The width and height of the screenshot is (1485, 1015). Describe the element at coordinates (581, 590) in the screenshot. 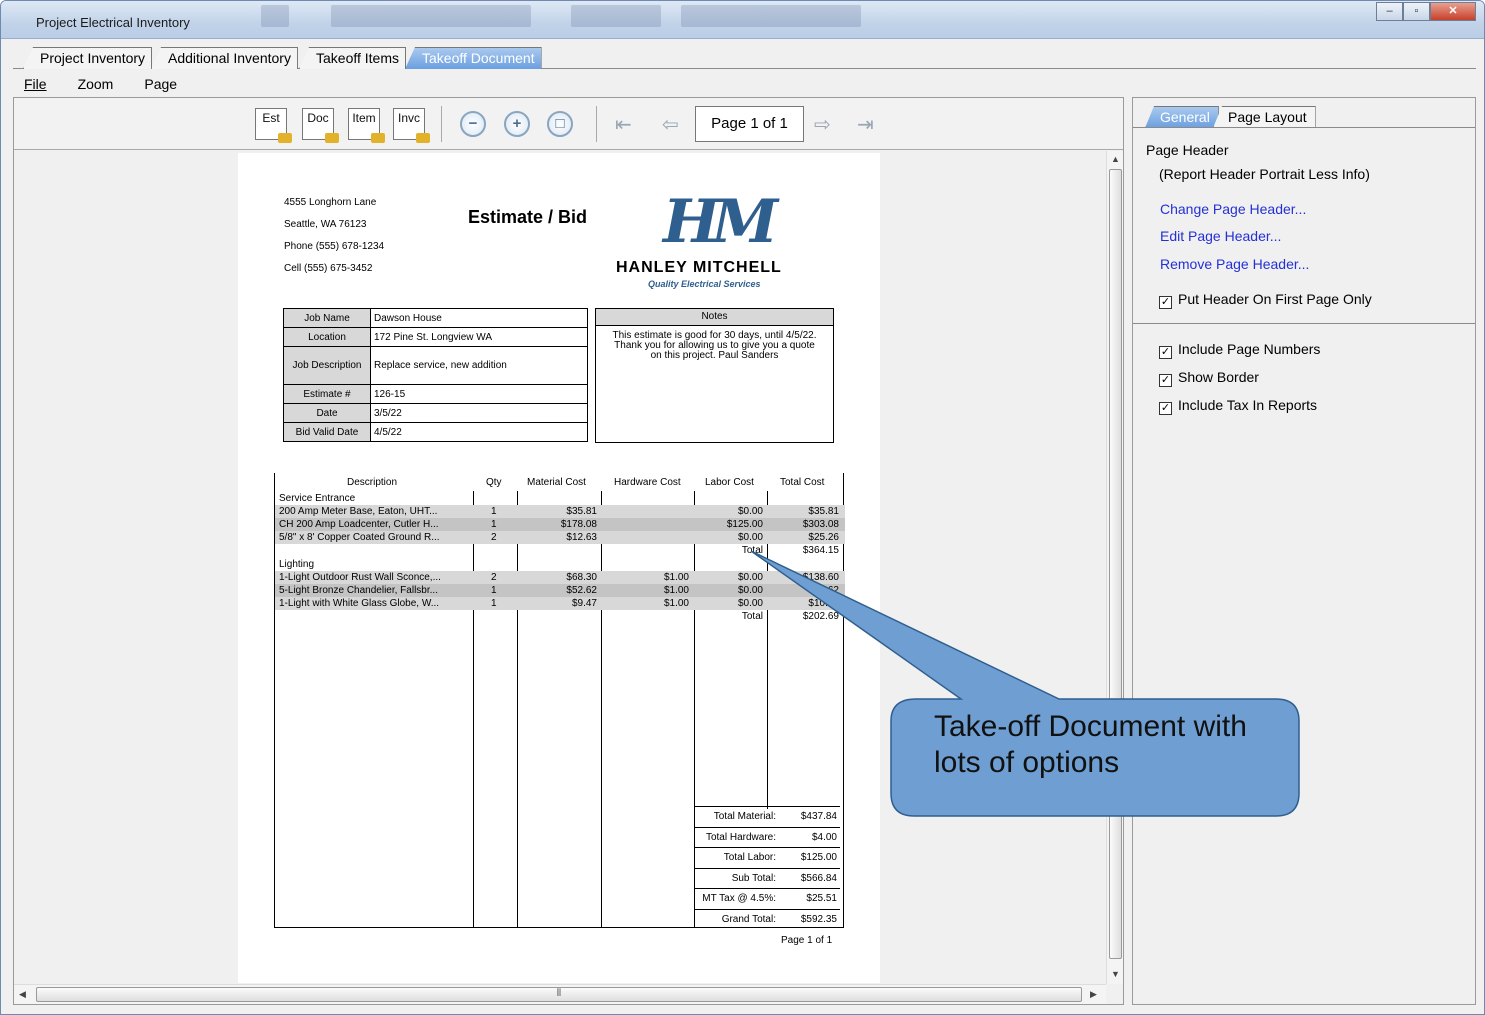

I see `cell-material: $52.62` at that location.